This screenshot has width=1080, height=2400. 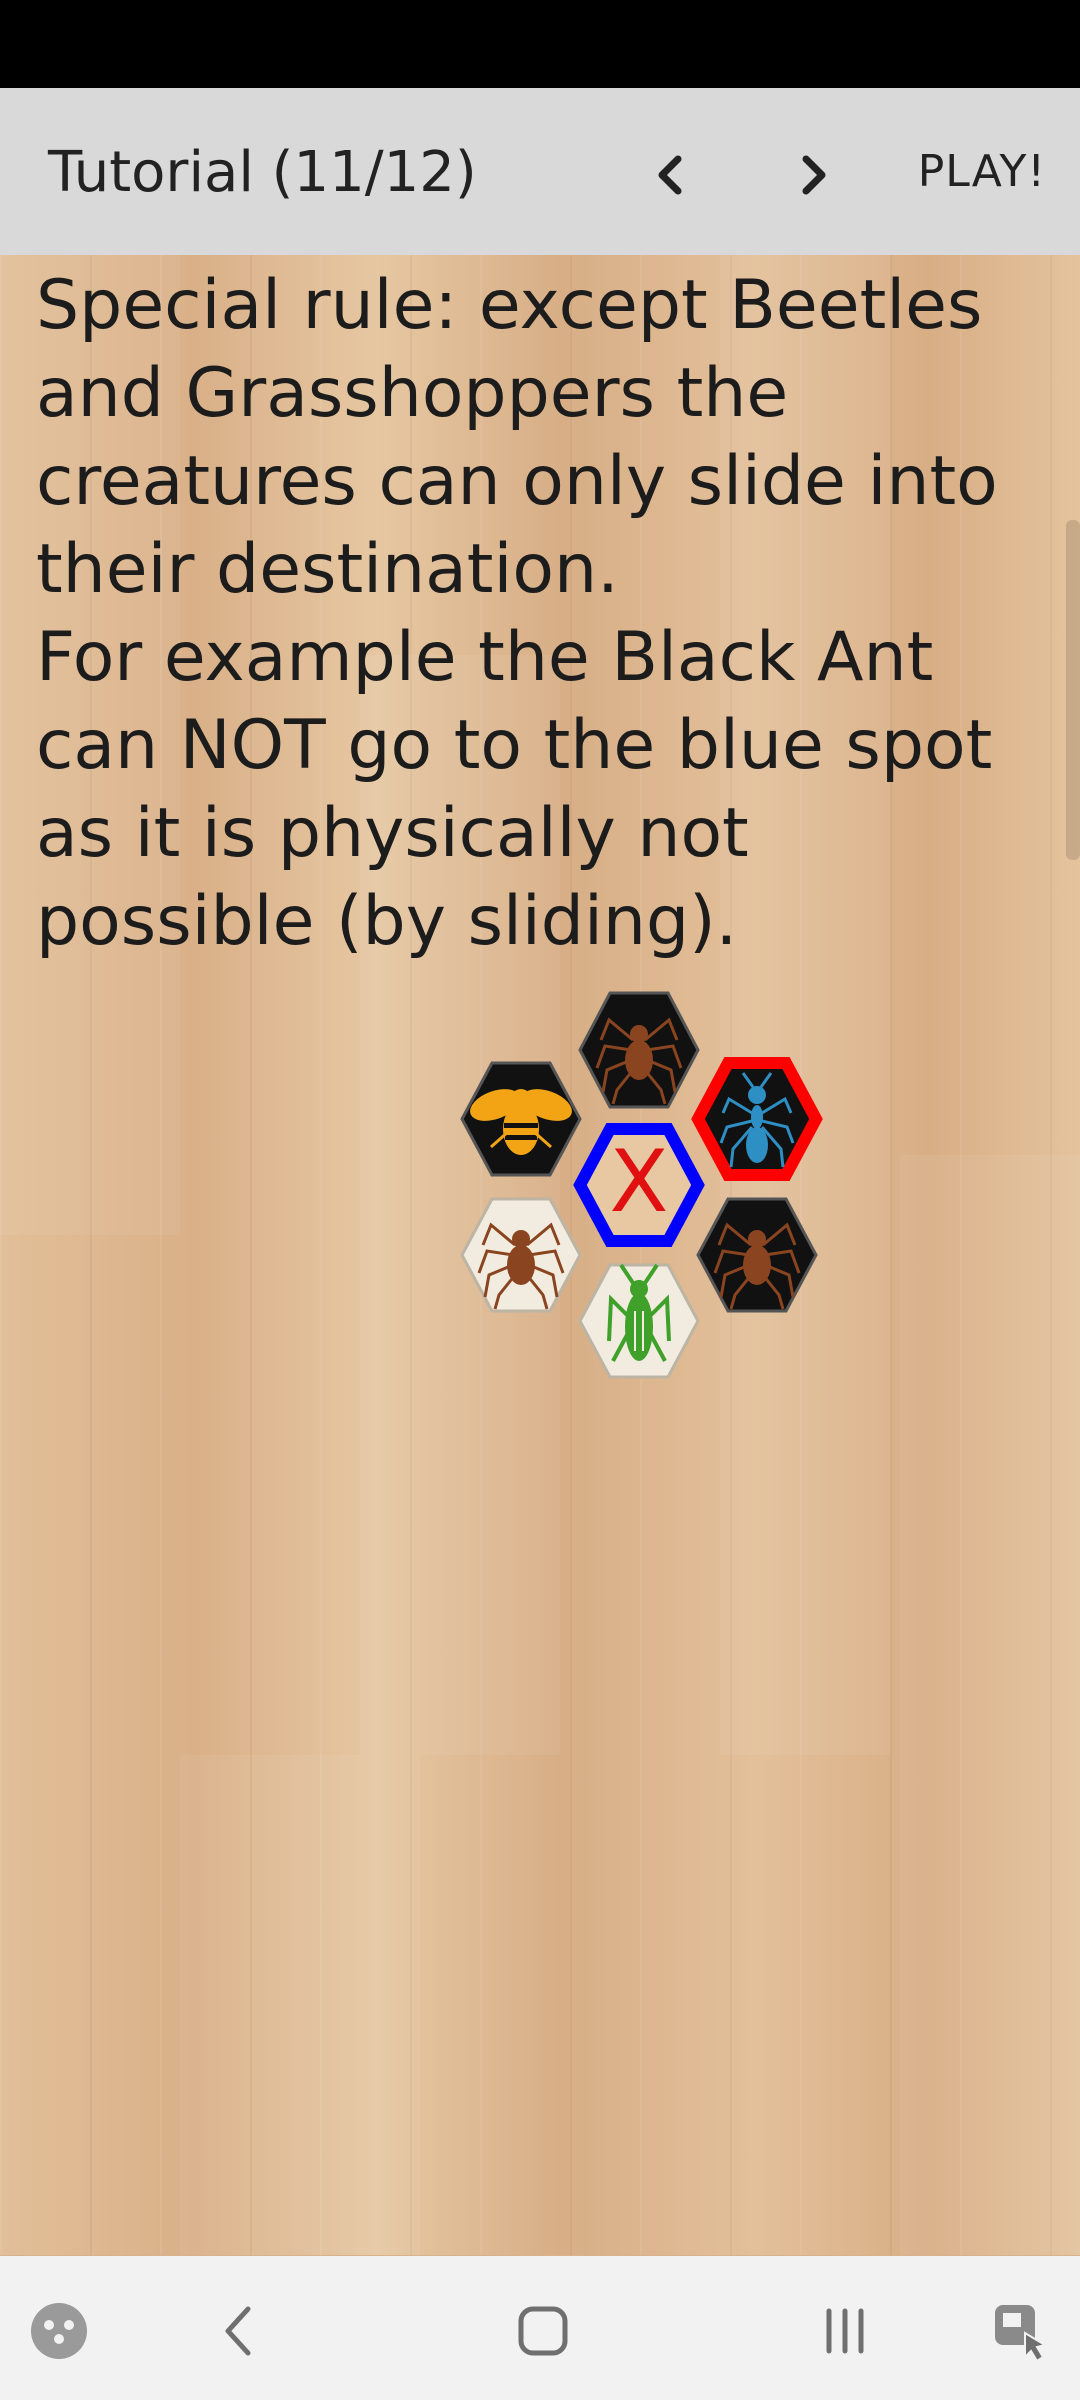 I want to click on system-recents-button, so click(x=845, y=2331).